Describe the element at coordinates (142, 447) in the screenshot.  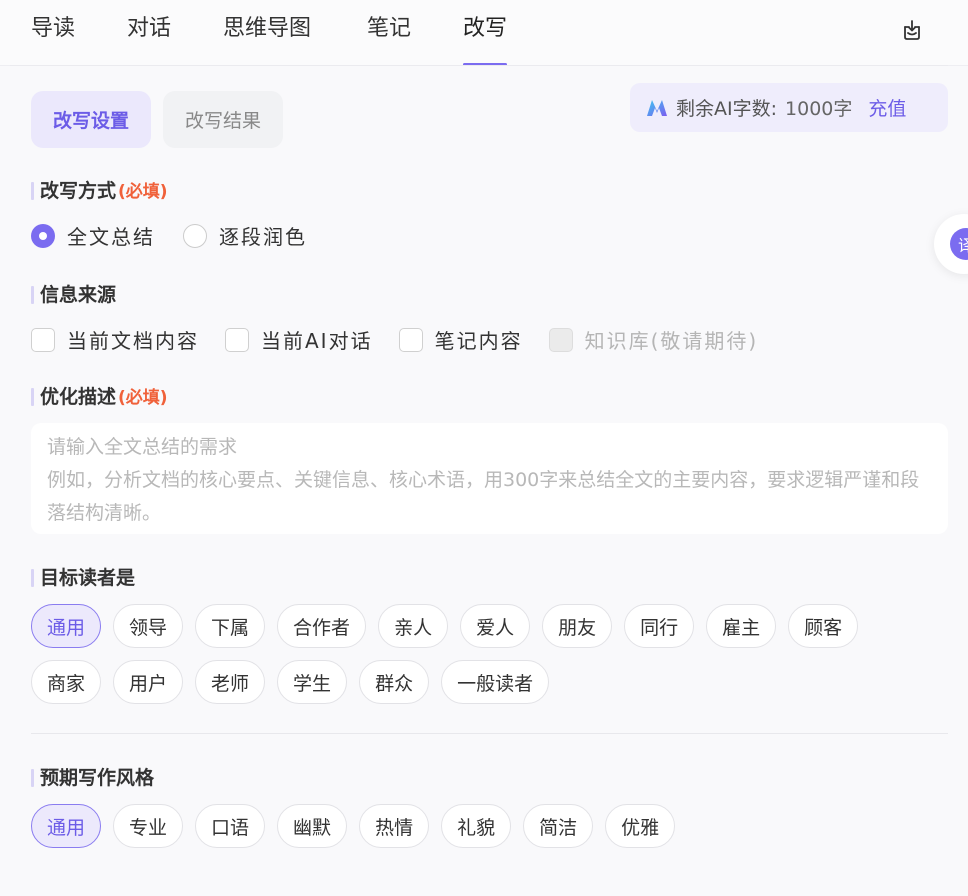
I see `placeholder-line-1: 请输入全文总结的需求` at that location.